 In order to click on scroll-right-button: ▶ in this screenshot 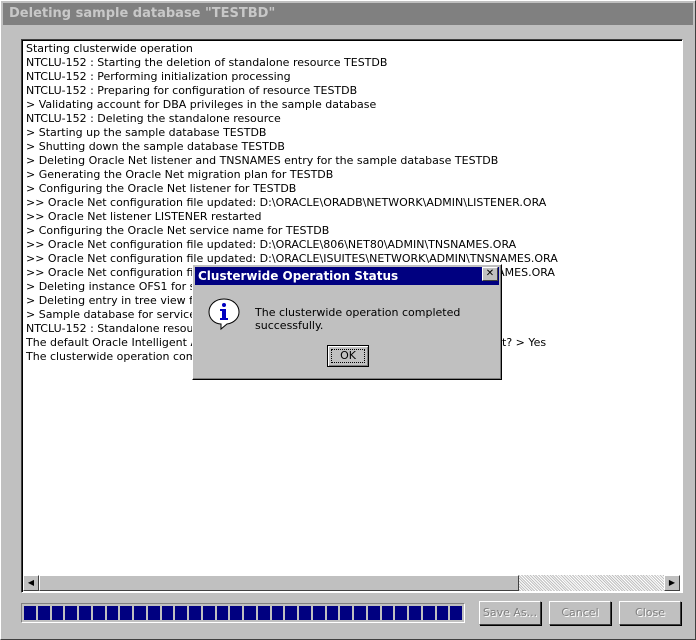, I will do `click(672, 583)`.